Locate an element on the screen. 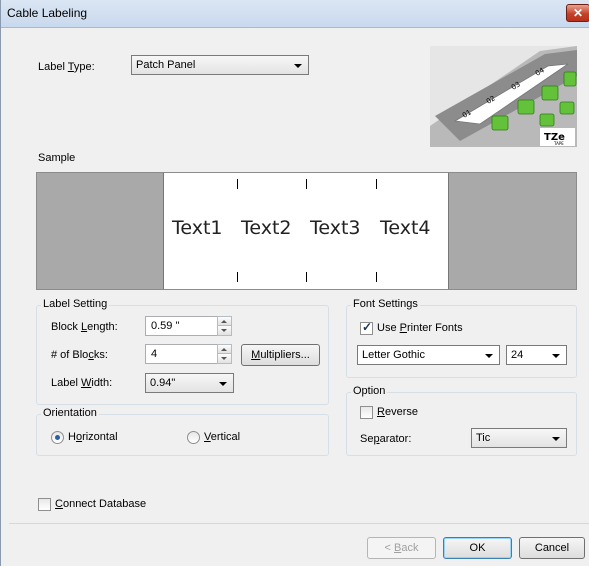 This screenshot has width=589, height=566. orientation-title: Orientation is located at coordinates (70, 413).